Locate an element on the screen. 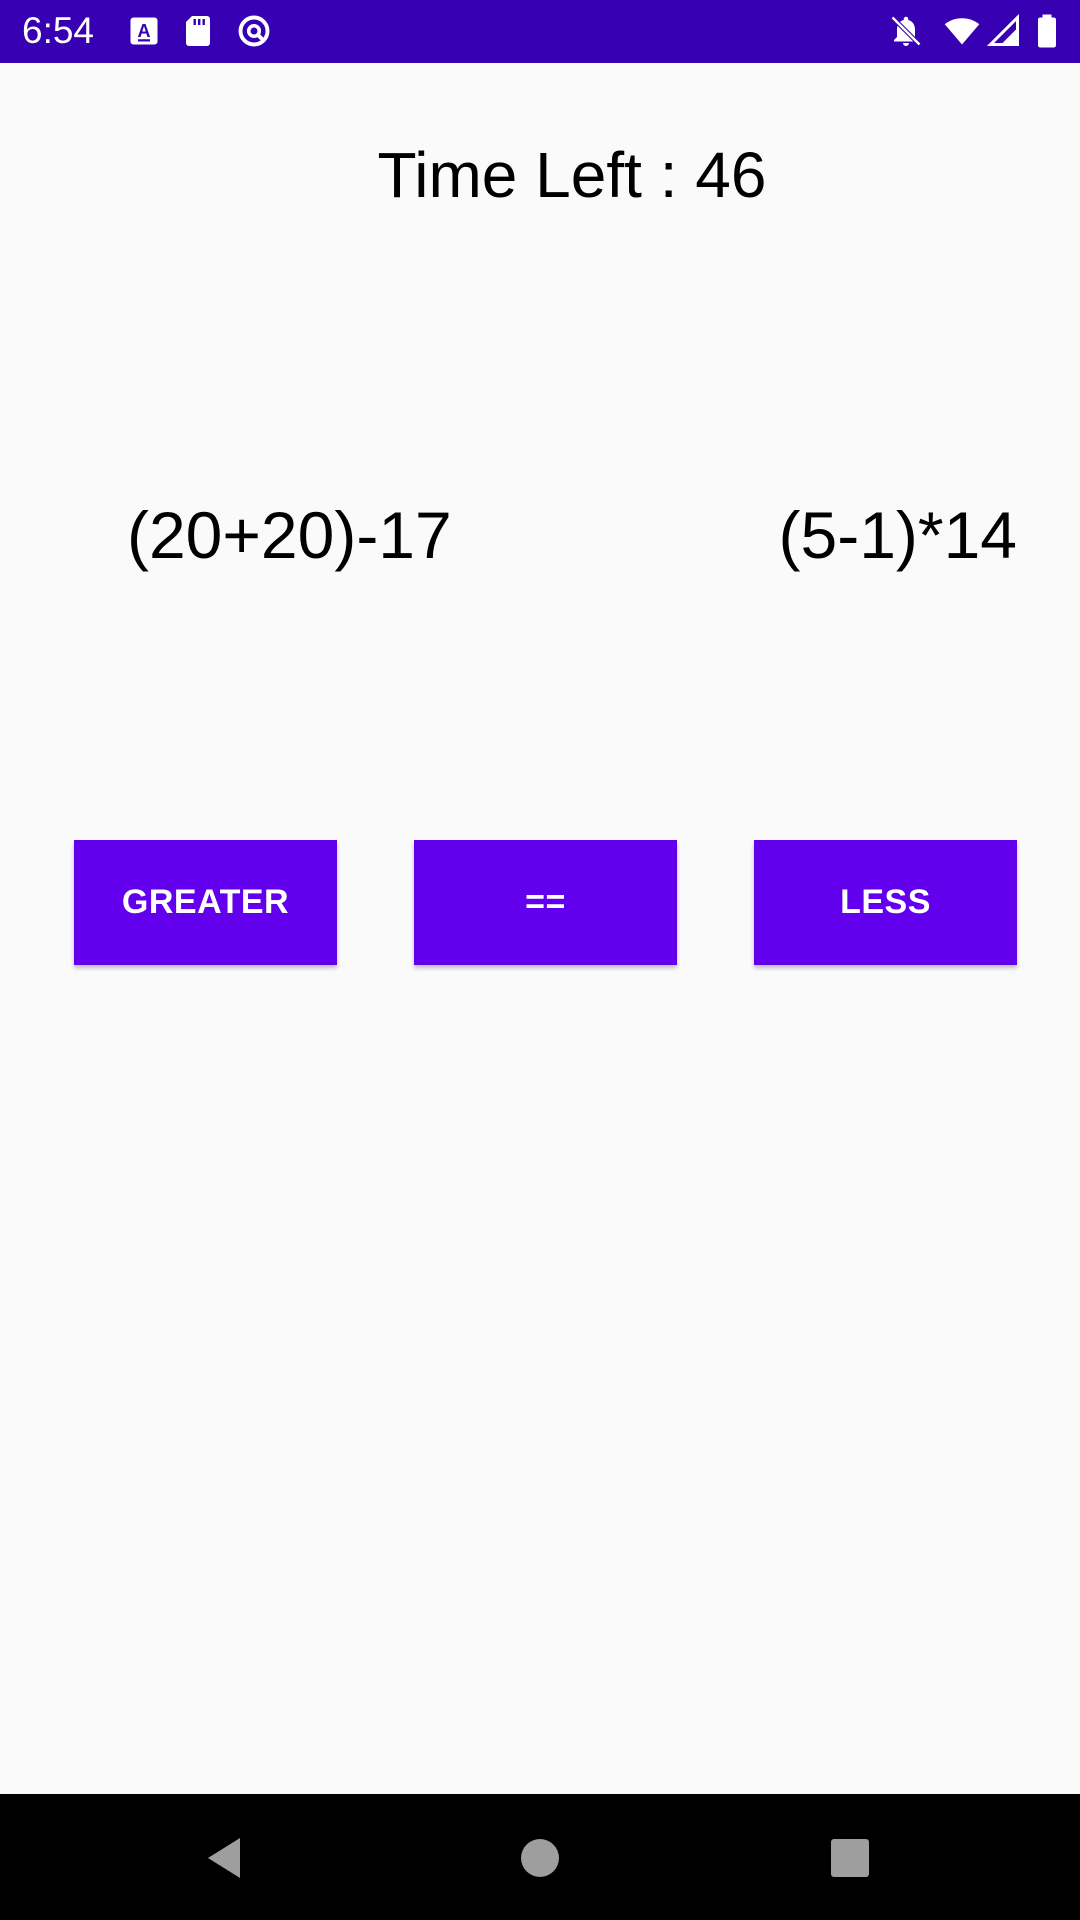  navigation-bar is located at coordinates (540, 1857).